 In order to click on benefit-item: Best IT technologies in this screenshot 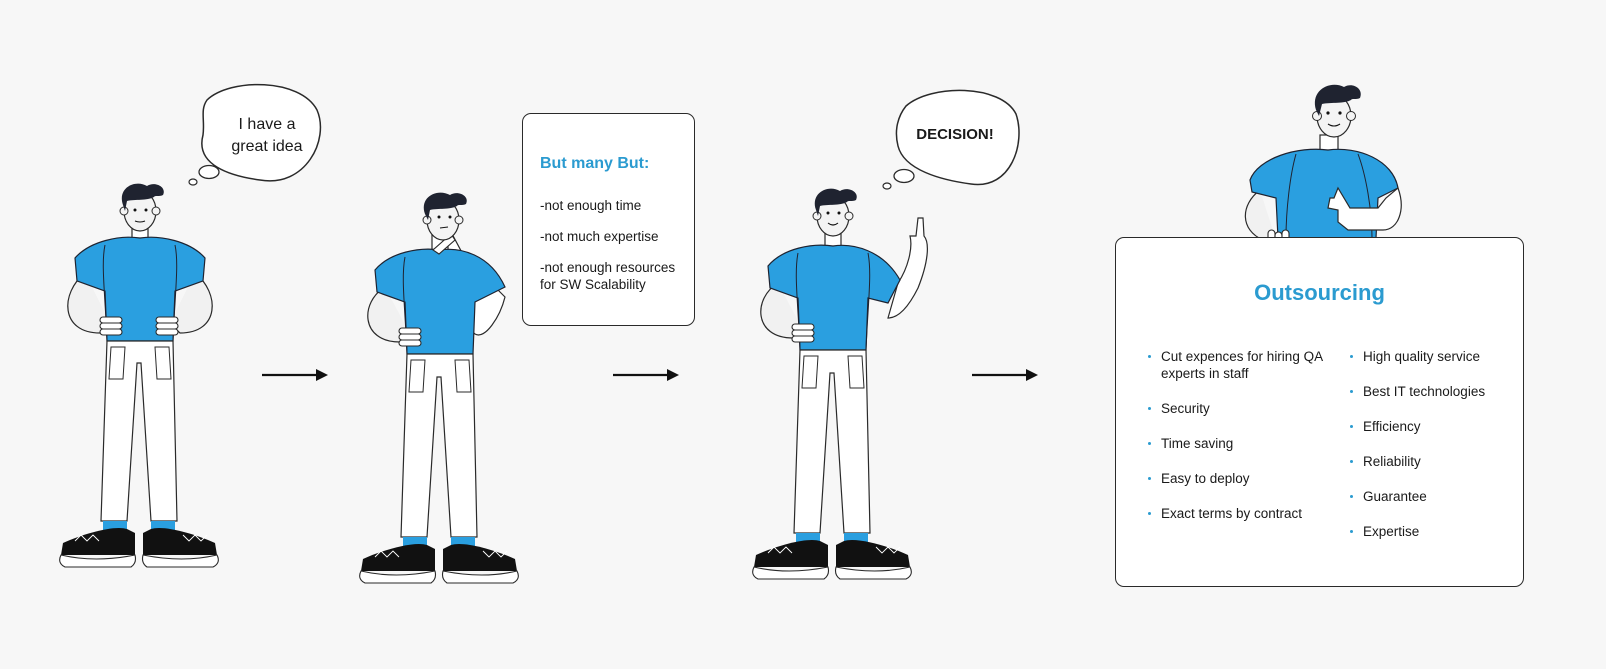, I will do `click(1435, 391)`.